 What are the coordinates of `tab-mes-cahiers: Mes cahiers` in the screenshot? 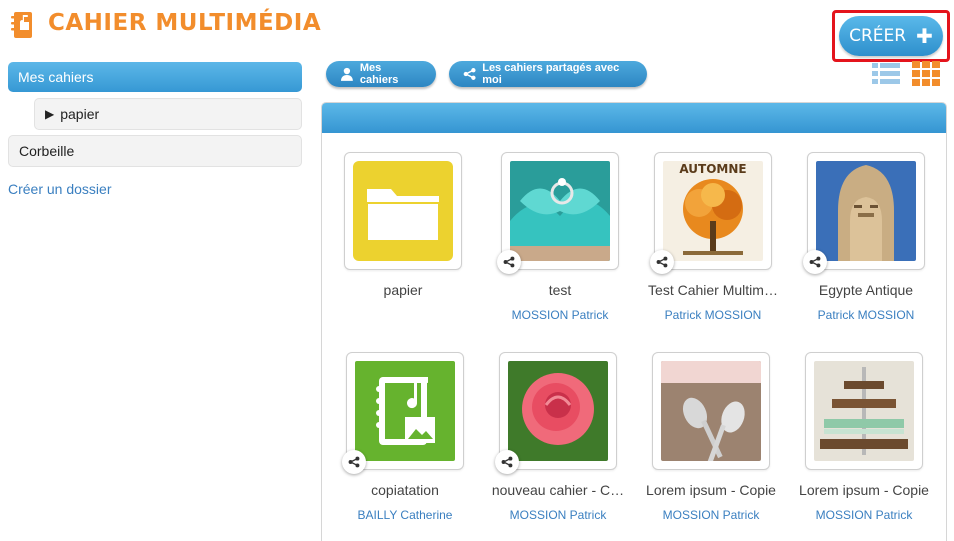 It's located at (381, 74).